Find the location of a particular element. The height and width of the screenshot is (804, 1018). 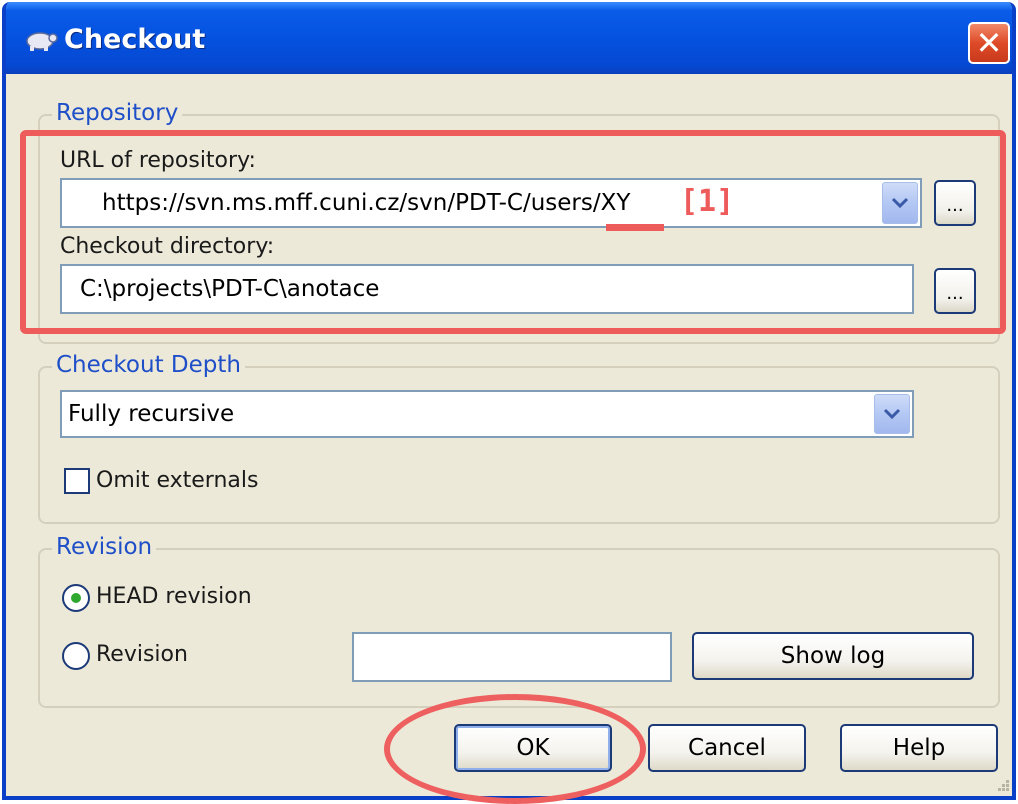

checkout-depth-value: Fully recursive is located at coordinates (151, 414).